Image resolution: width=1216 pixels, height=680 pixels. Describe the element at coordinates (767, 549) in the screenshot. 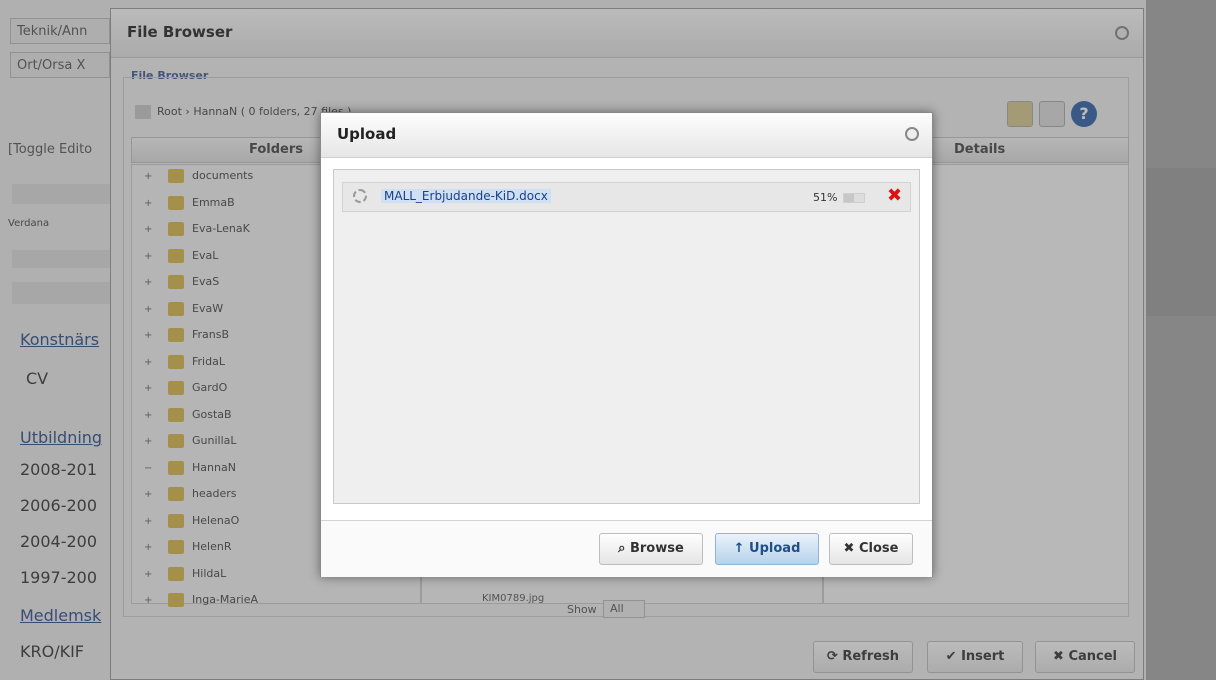

I see `upload-button: ↑ Upload` at that location.